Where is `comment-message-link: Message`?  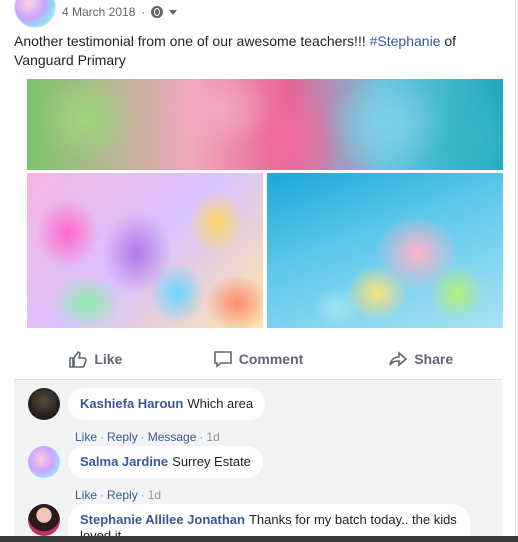
comment-message-link: Message is located at coordinates (172, 437).